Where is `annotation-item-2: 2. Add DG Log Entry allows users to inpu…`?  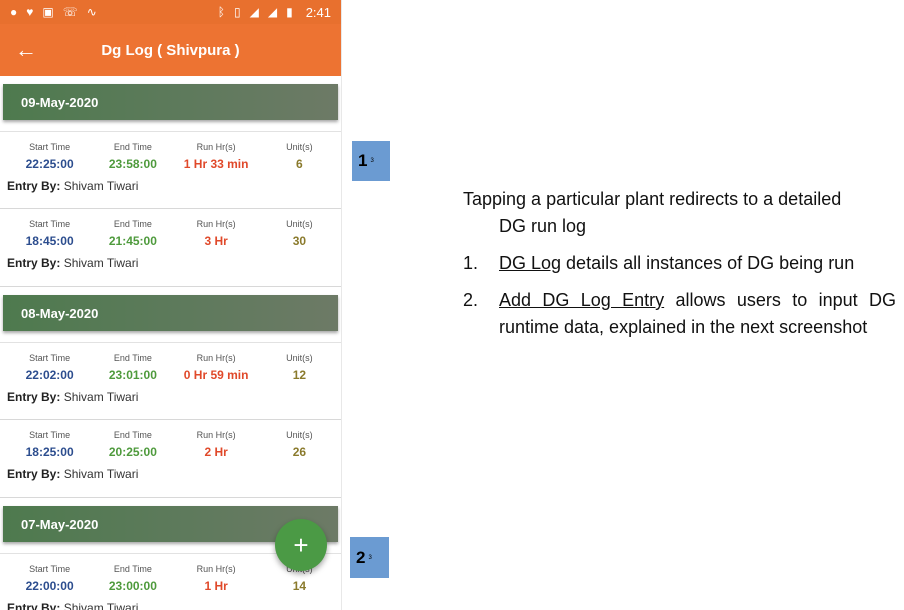
annotation-item-2: 2. Add DG Log Entry allows users to inpu… is located at coordinates (679, 313).